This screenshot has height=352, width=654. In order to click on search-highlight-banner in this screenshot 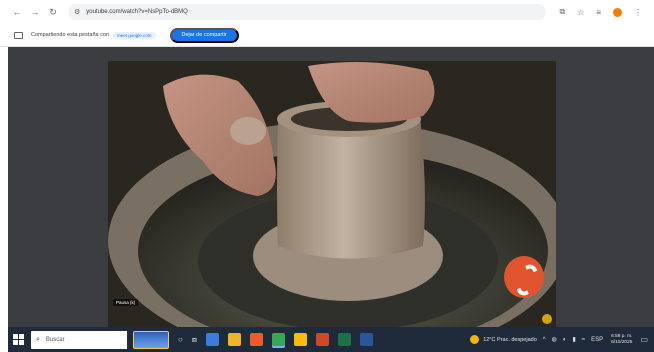, I will do `click(151, 339)`.